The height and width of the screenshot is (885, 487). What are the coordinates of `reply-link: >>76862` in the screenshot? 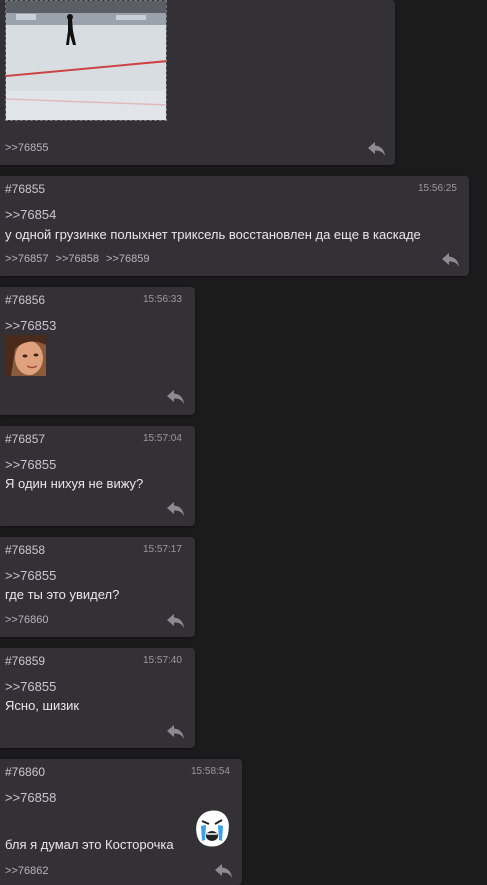 It's located at (26, 871).